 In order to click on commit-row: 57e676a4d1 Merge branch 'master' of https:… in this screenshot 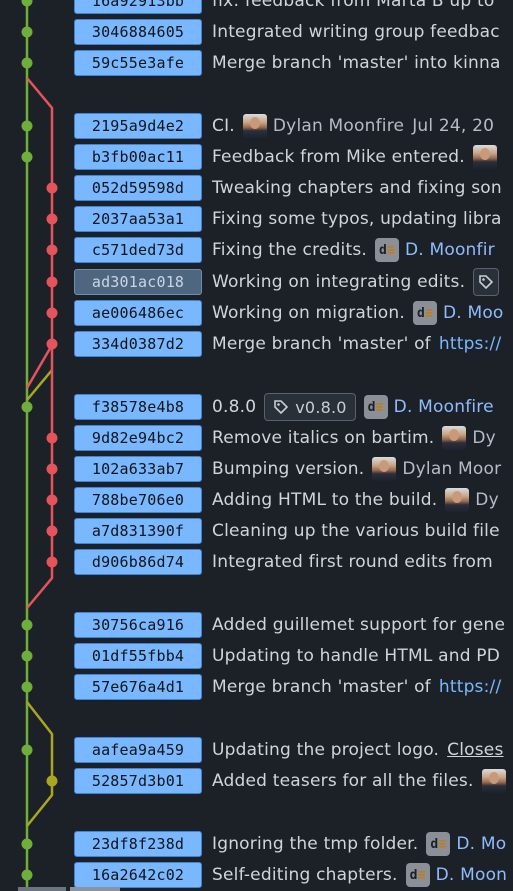, I will do `click(256, 686)`.